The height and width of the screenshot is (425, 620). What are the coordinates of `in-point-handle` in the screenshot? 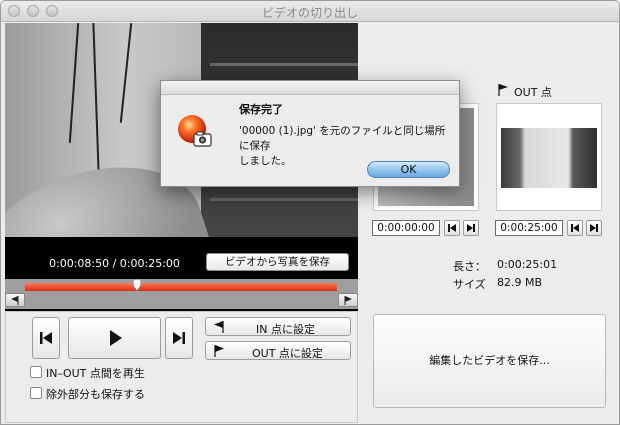 It's located at (15, 300).